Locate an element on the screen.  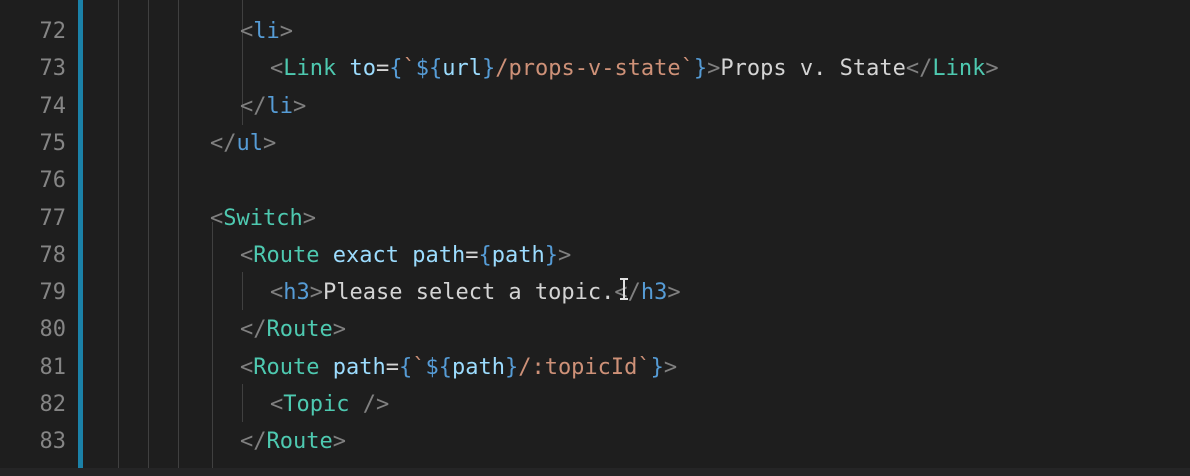
line-number: 78 is located at coordinates (53, 255).